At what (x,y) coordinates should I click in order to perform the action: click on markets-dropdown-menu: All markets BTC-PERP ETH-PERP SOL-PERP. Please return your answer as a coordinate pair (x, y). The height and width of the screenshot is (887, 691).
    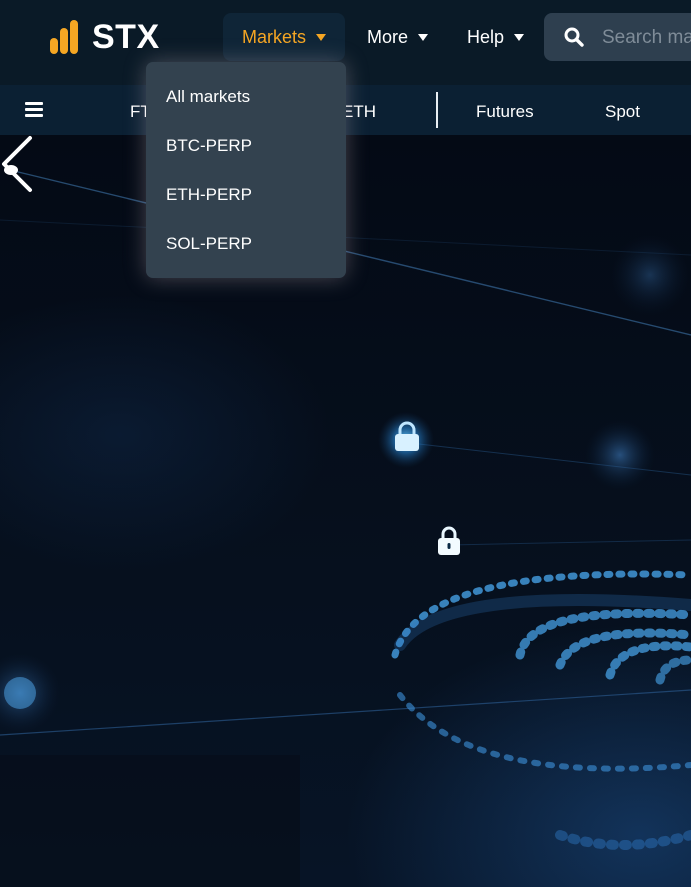
    Looking at the image, I should click on (246, 170).